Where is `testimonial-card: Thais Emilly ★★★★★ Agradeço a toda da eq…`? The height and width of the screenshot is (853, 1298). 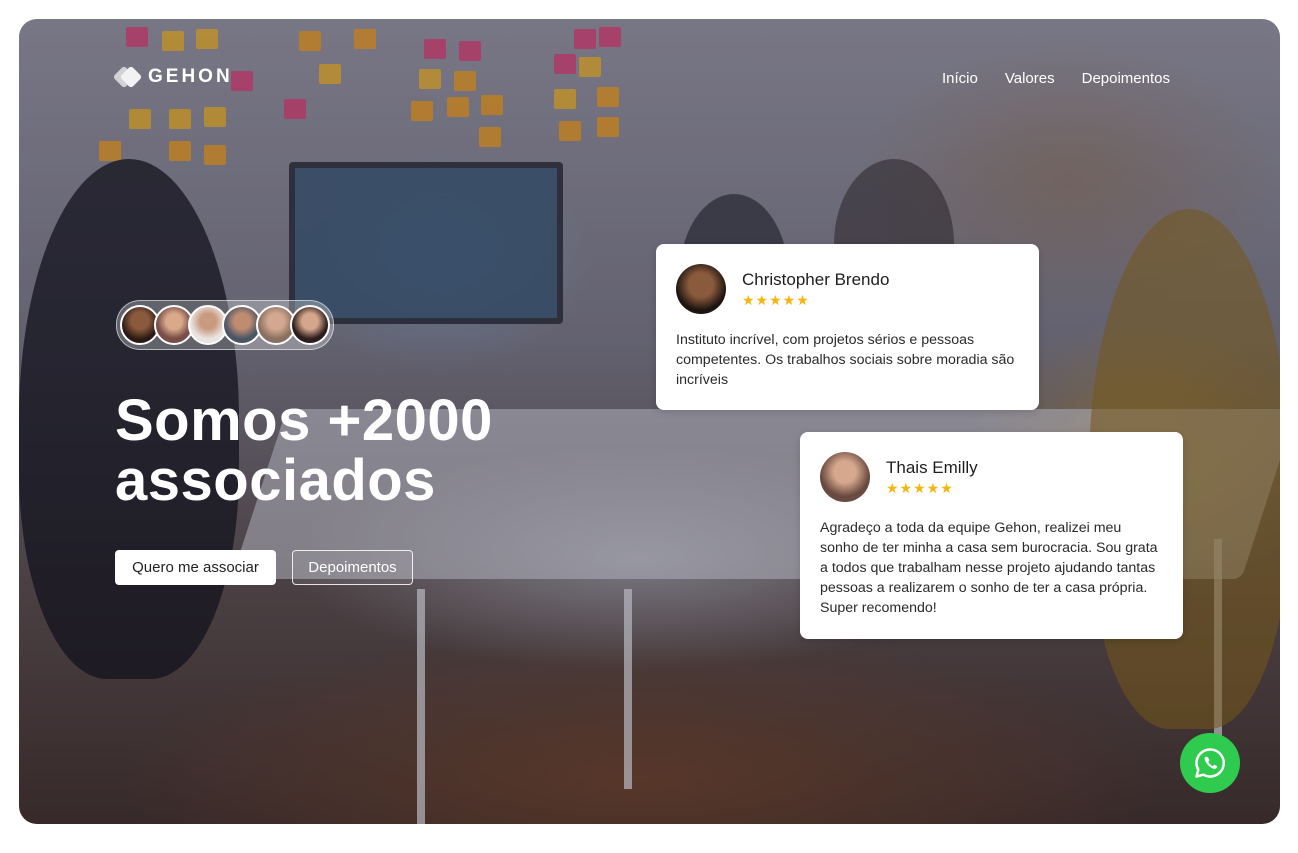 testimonial-card: Thais Emilly ★★★★★ Agradeço a toda da eq… is located at coordinates (991, 535).